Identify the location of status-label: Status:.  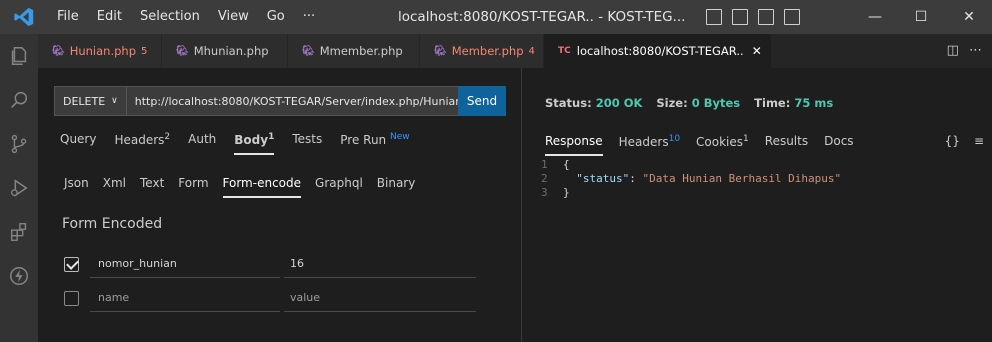
(568, 103).